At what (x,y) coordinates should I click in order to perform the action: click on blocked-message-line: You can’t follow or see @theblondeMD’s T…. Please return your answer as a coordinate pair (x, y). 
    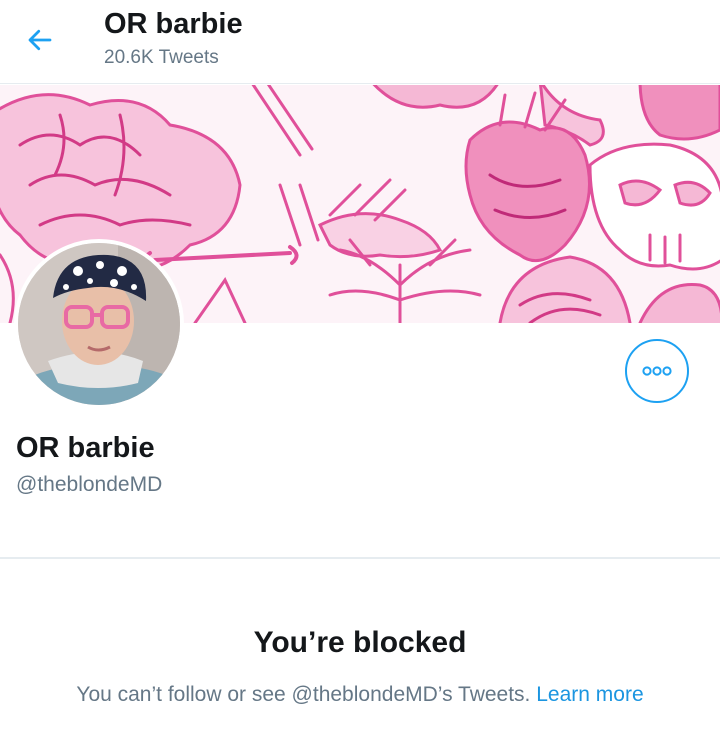
    Looking at the image, I should click on (360, 695).